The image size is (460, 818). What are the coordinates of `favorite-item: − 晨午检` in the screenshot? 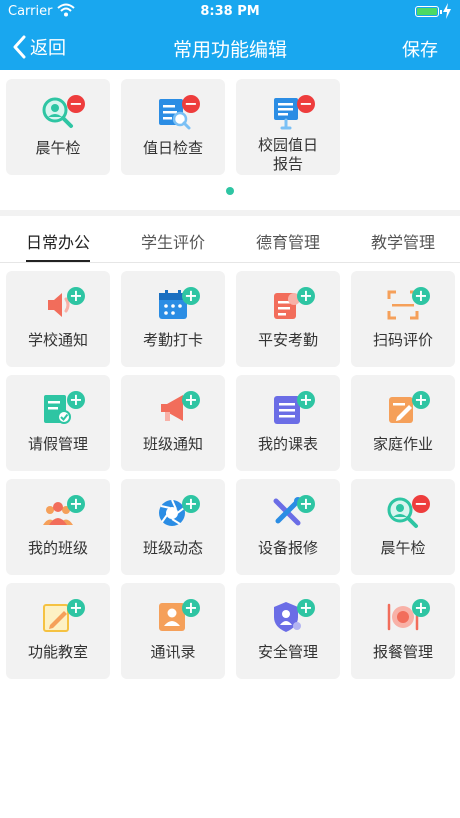 It's located at (58, 127).